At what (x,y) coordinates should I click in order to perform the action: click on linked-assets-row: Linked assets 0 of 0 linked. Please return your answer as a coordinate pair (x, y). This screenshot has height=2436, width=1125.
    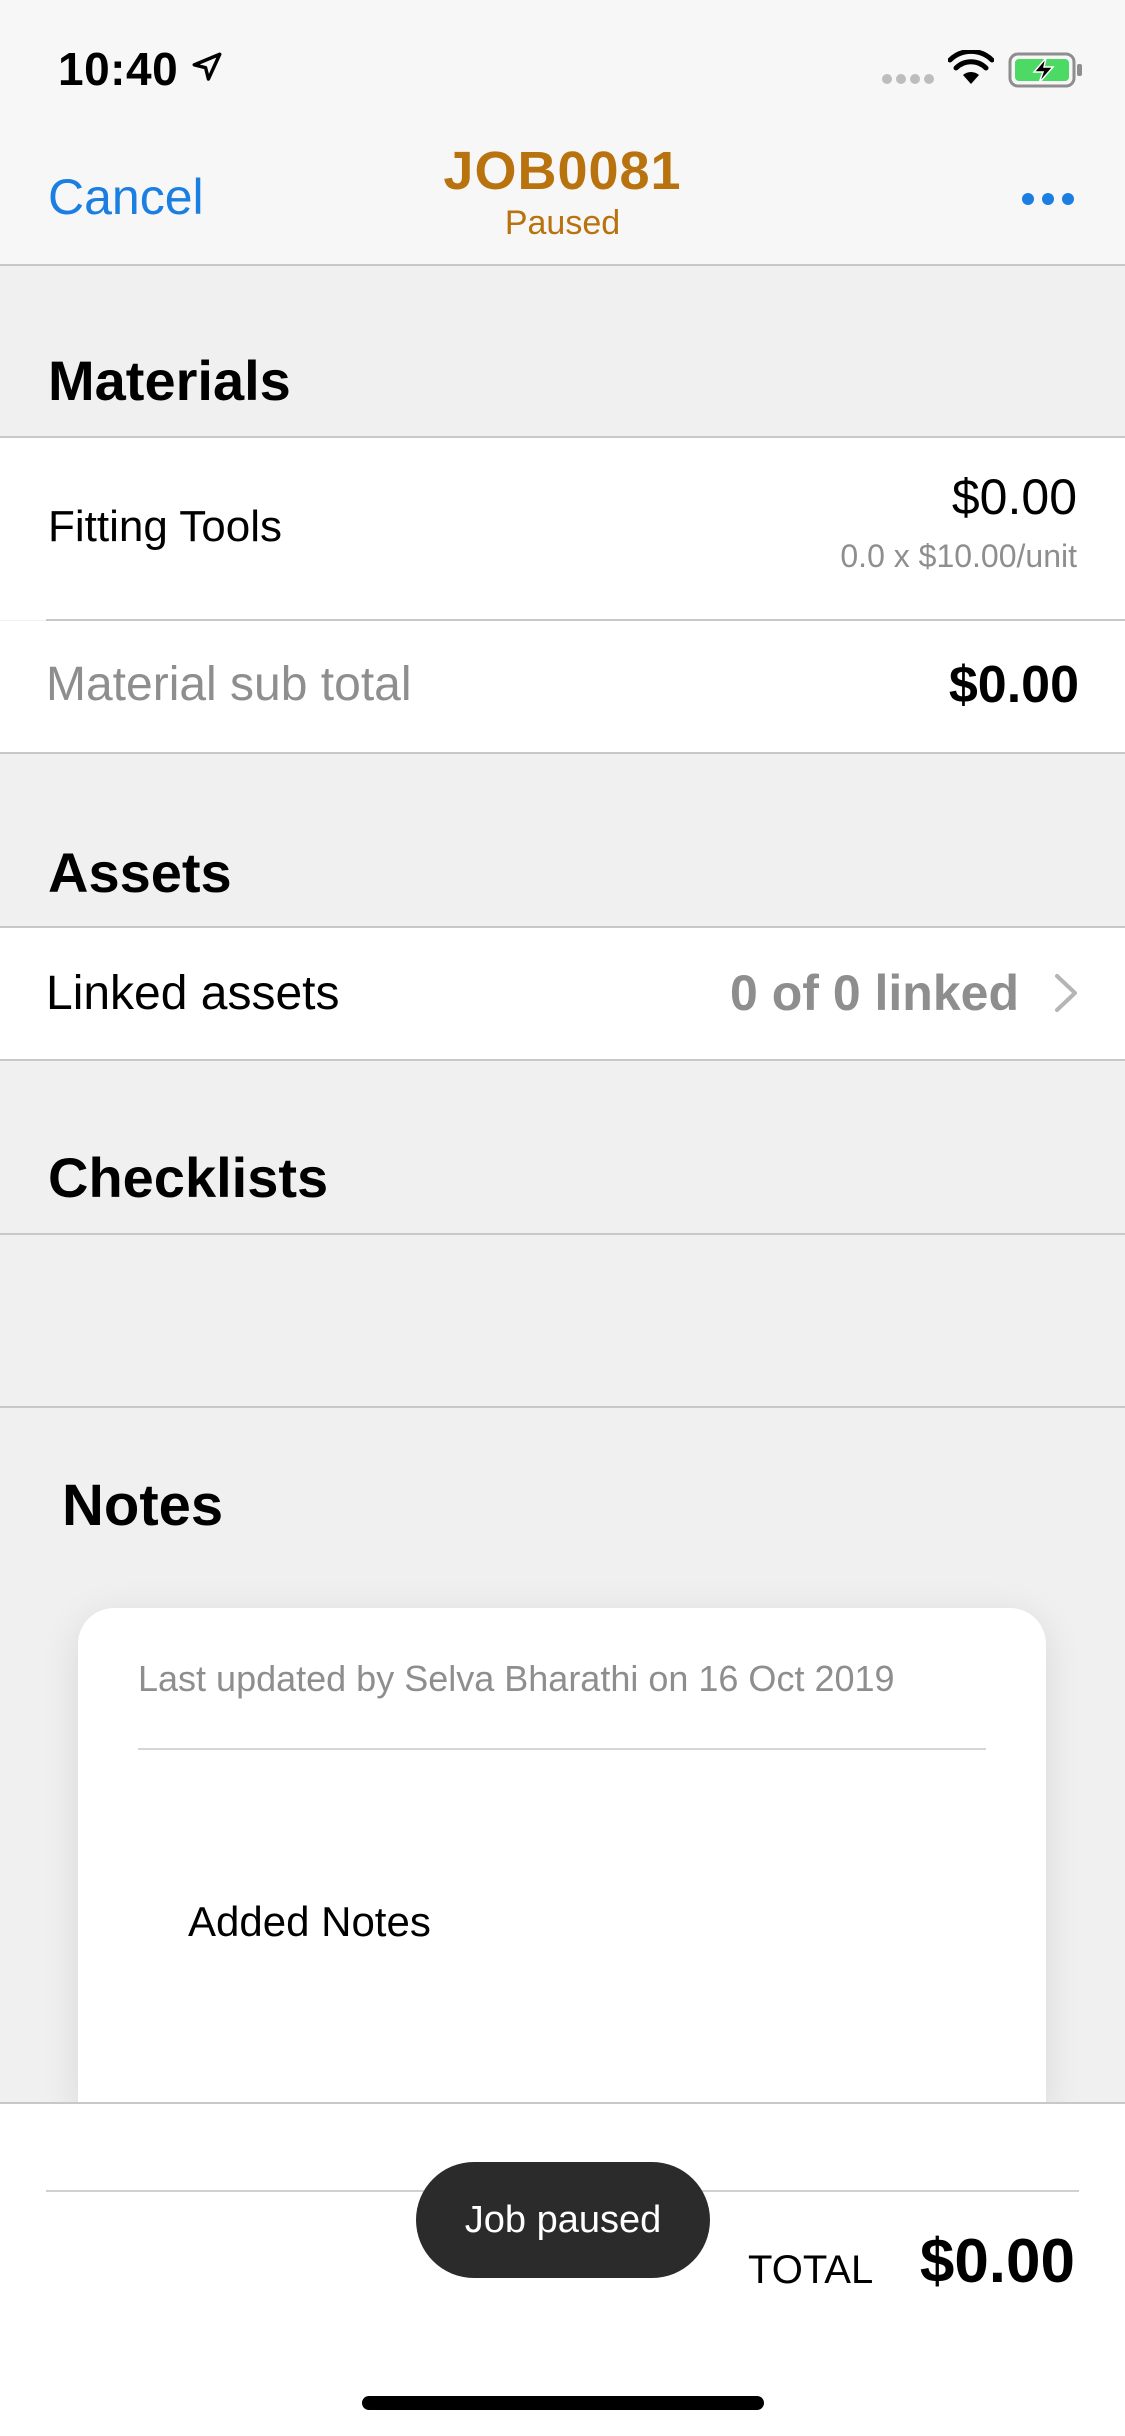
    Looking at the image, I should click on (562, 994).